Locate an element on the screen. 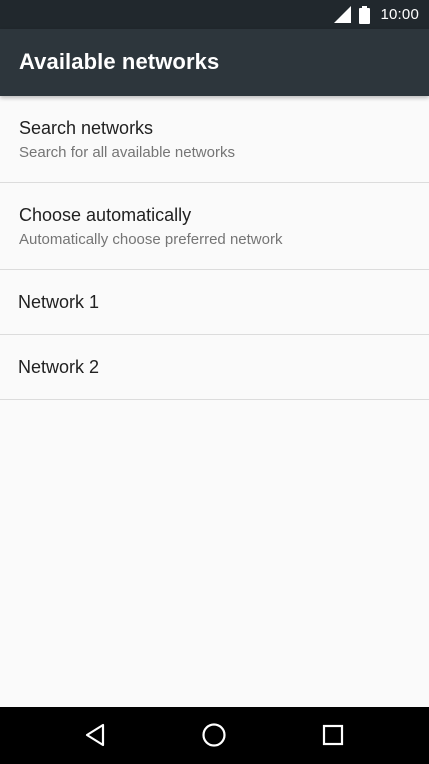  home-icon is located at coordinates (214, 735).